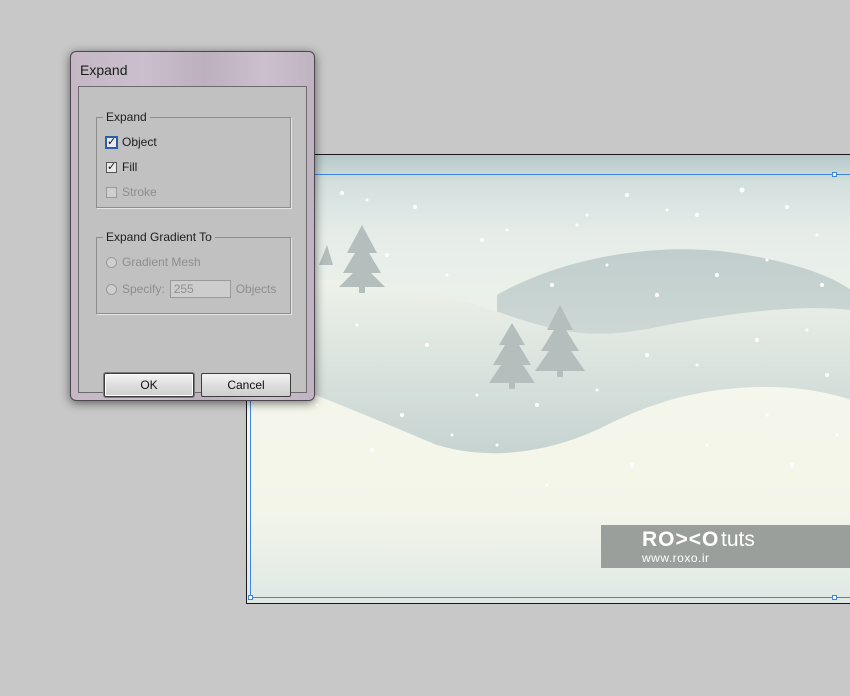  What do you see at coordinates (159, 237) in the screenshot?
I see `gradient-group-legend: Expand Gradient To` at bounding box center [159, 237].